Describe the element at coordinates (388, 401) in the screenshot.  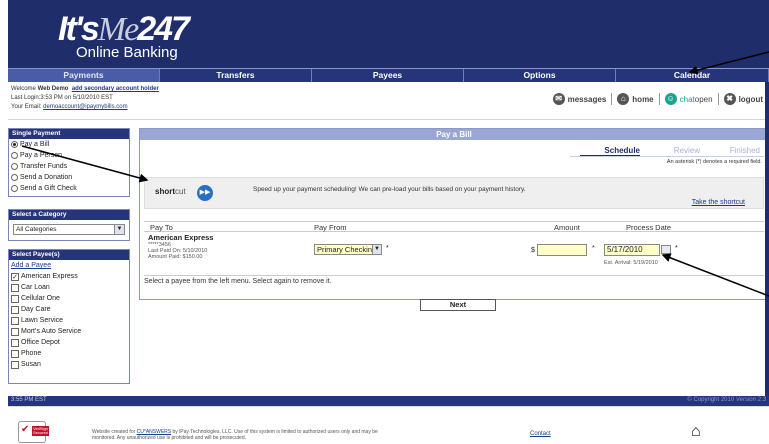
I see `status-bar: 3:55 PM EST © Copyright 2010 Version 2.3` at that location.